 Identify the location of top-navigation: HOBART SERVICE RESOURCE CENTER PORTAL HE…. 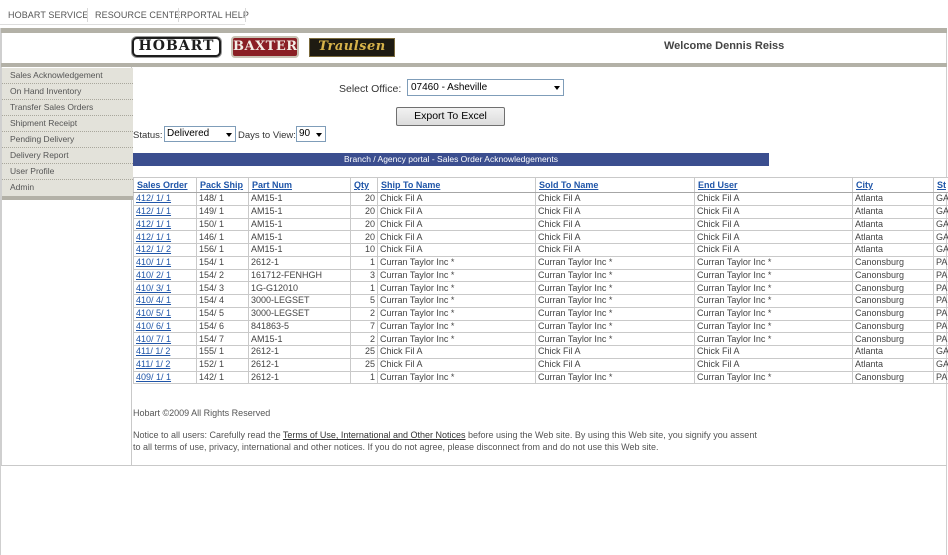
(474, 14).